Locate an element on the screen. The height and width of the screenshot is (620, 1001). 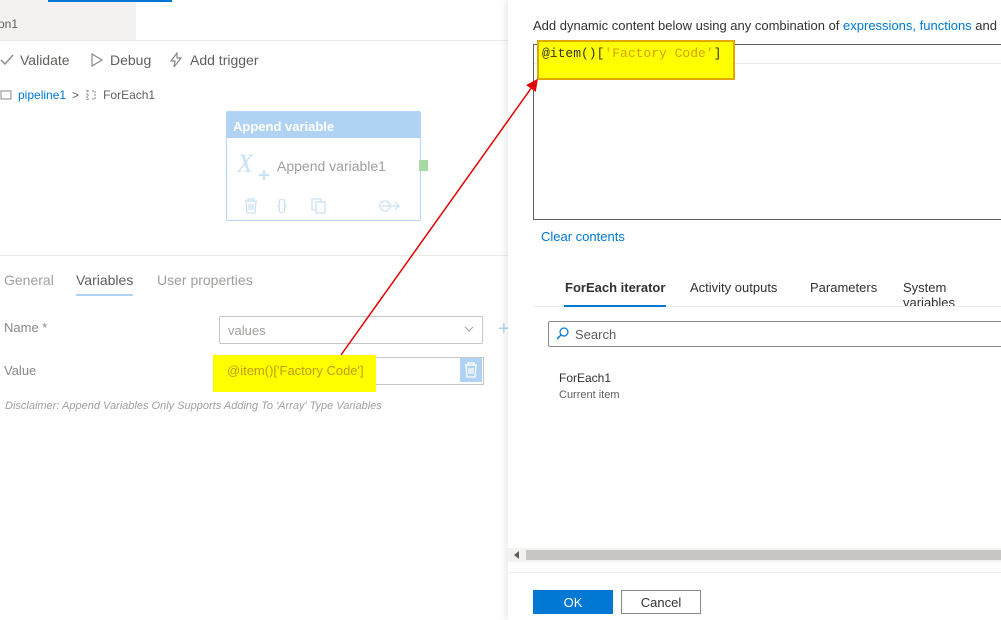
value-label: Value is located at coordinates (20, 370).